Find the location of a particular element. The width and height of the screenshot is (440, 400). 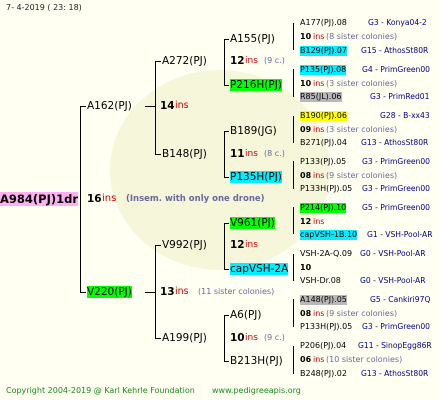

gen4-queen: B129(PJ).07 is located at coordinates (323, 51).